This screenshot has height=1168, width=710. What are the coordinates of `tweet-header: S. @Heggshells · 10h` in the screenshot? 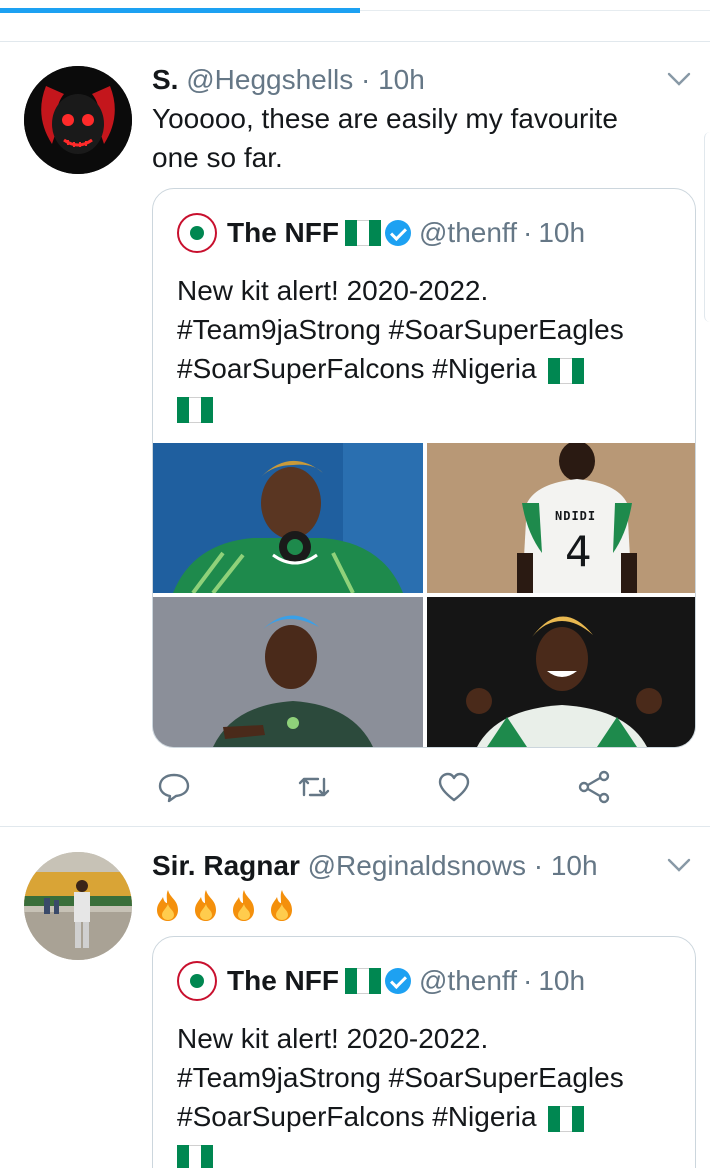 It's located at (401, 80).